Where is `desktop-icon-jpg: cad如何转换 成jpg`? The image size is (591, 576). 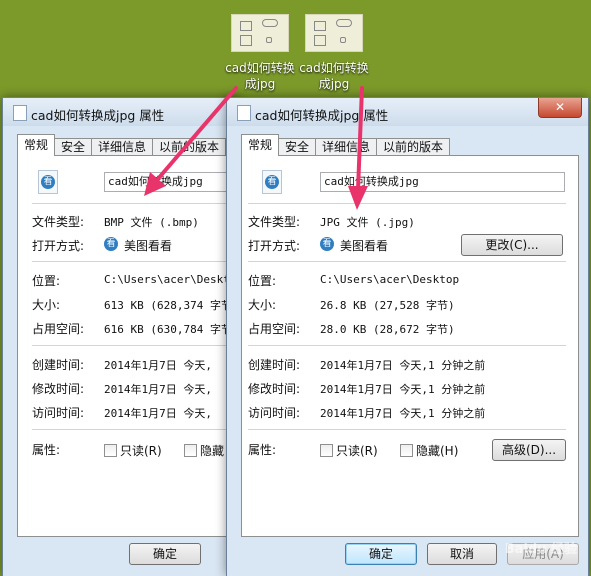 desktop-icon-jpg: cad如何转换 成jpg is located at coordinates (334, 53).